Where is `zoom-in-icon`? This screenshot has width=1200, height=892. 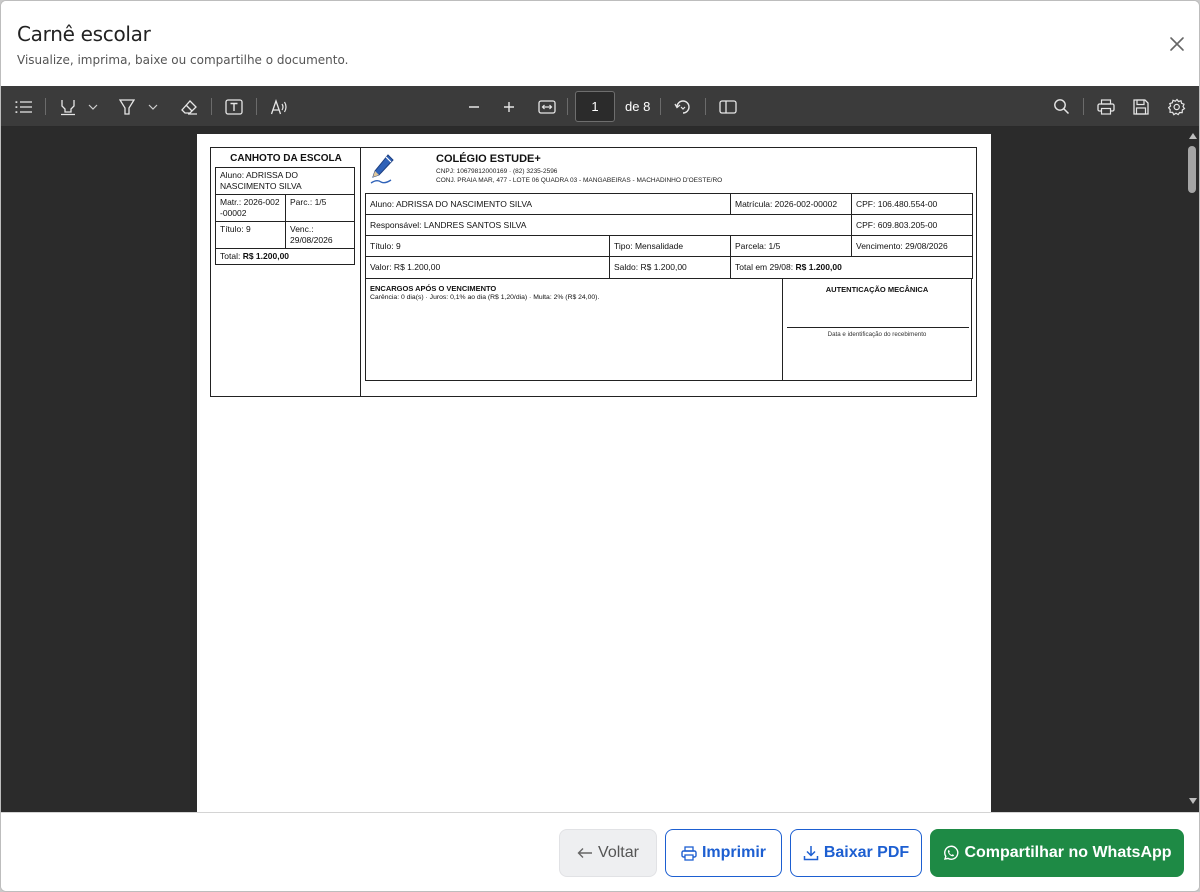
zoom-in-icon is located at coordinates (509, 106).